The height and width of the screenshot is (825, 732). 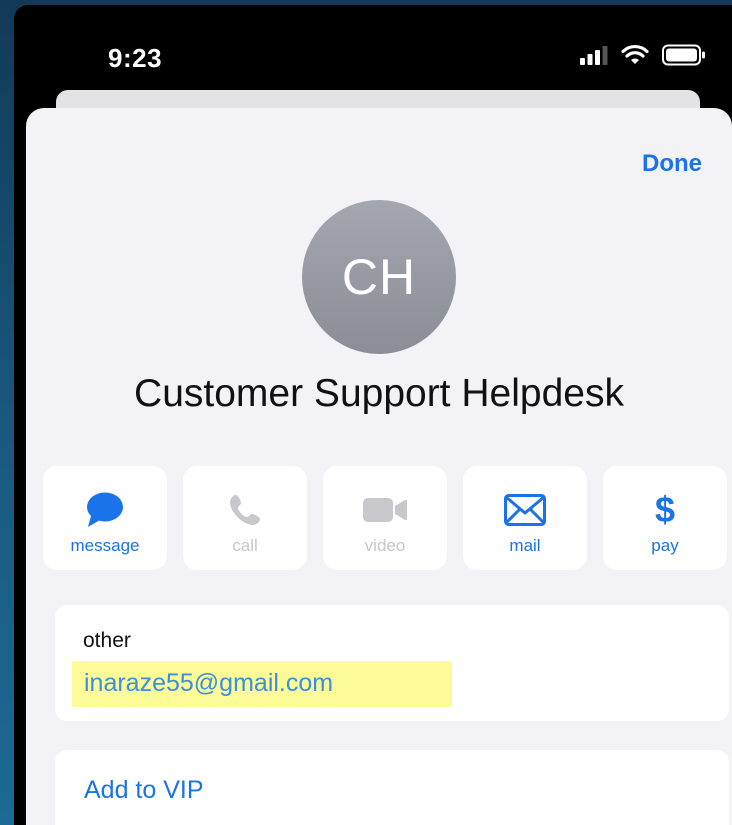 I want to click on avatar-initials: CH, so click(x=379, y=277).